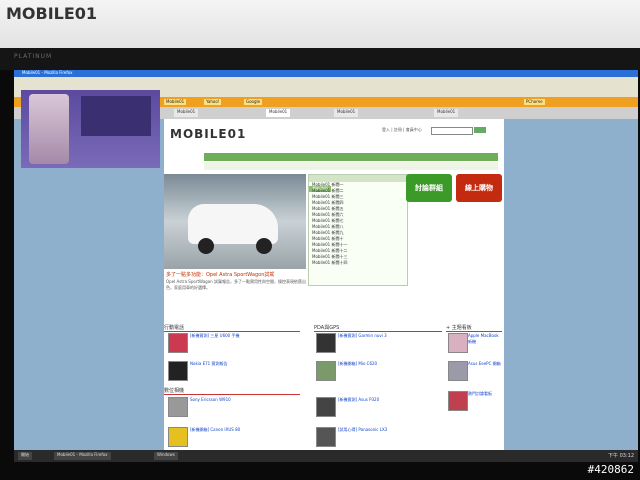 The image size is (640, 480). Describe the element at coordinates (378, 328) in the screenshot. I see `section-heading: PDA與GPS` at that location.